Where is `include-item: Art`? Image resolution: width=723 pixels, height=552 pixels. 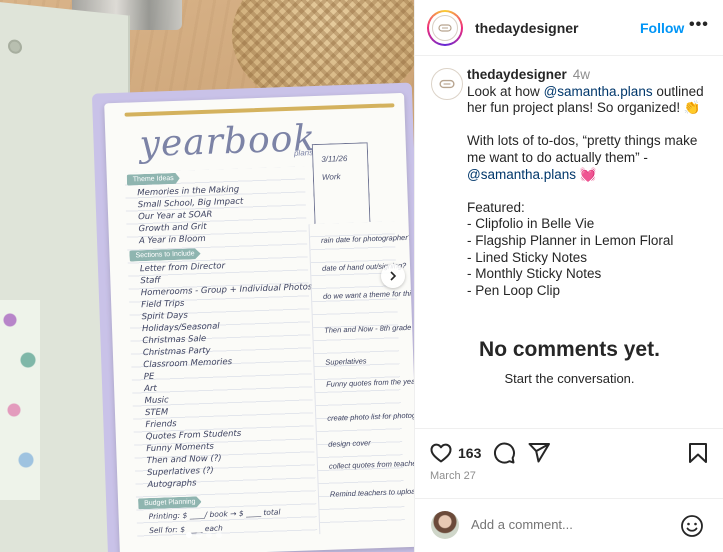
include-item: Art is located at coordinates (150, 389).